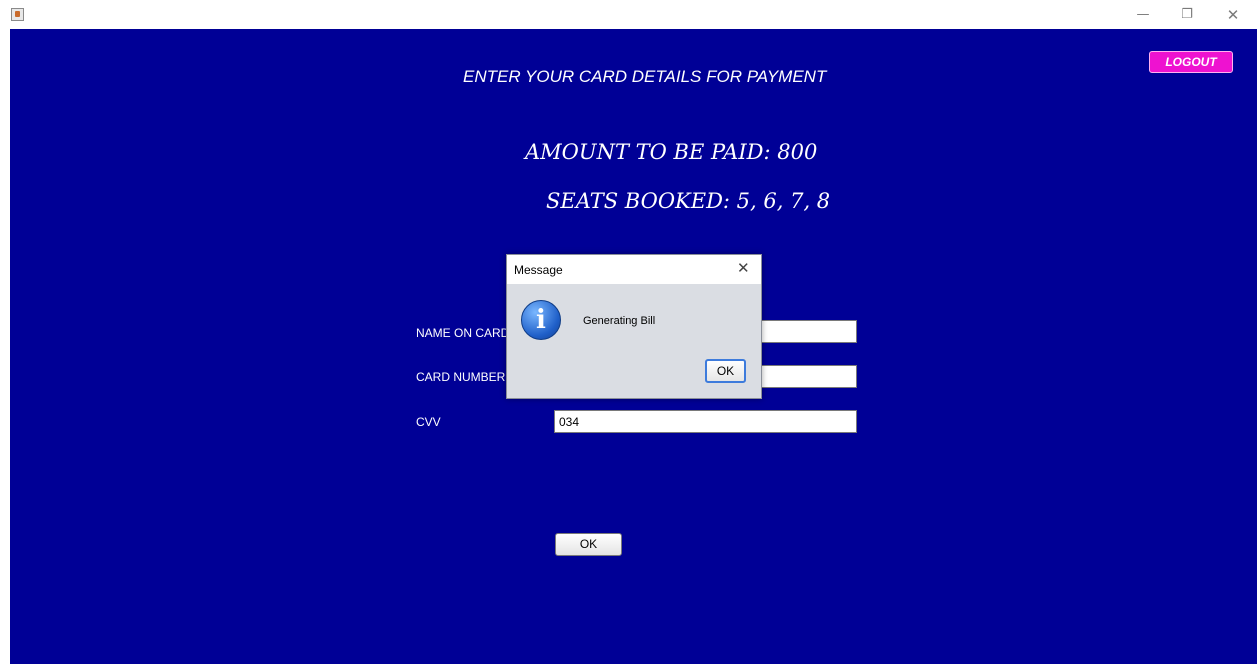  What do you see at coordinates (743, 268) in the screenshot?
I see `dialog-close-icon: ✕` at bounding box center [743, 268].